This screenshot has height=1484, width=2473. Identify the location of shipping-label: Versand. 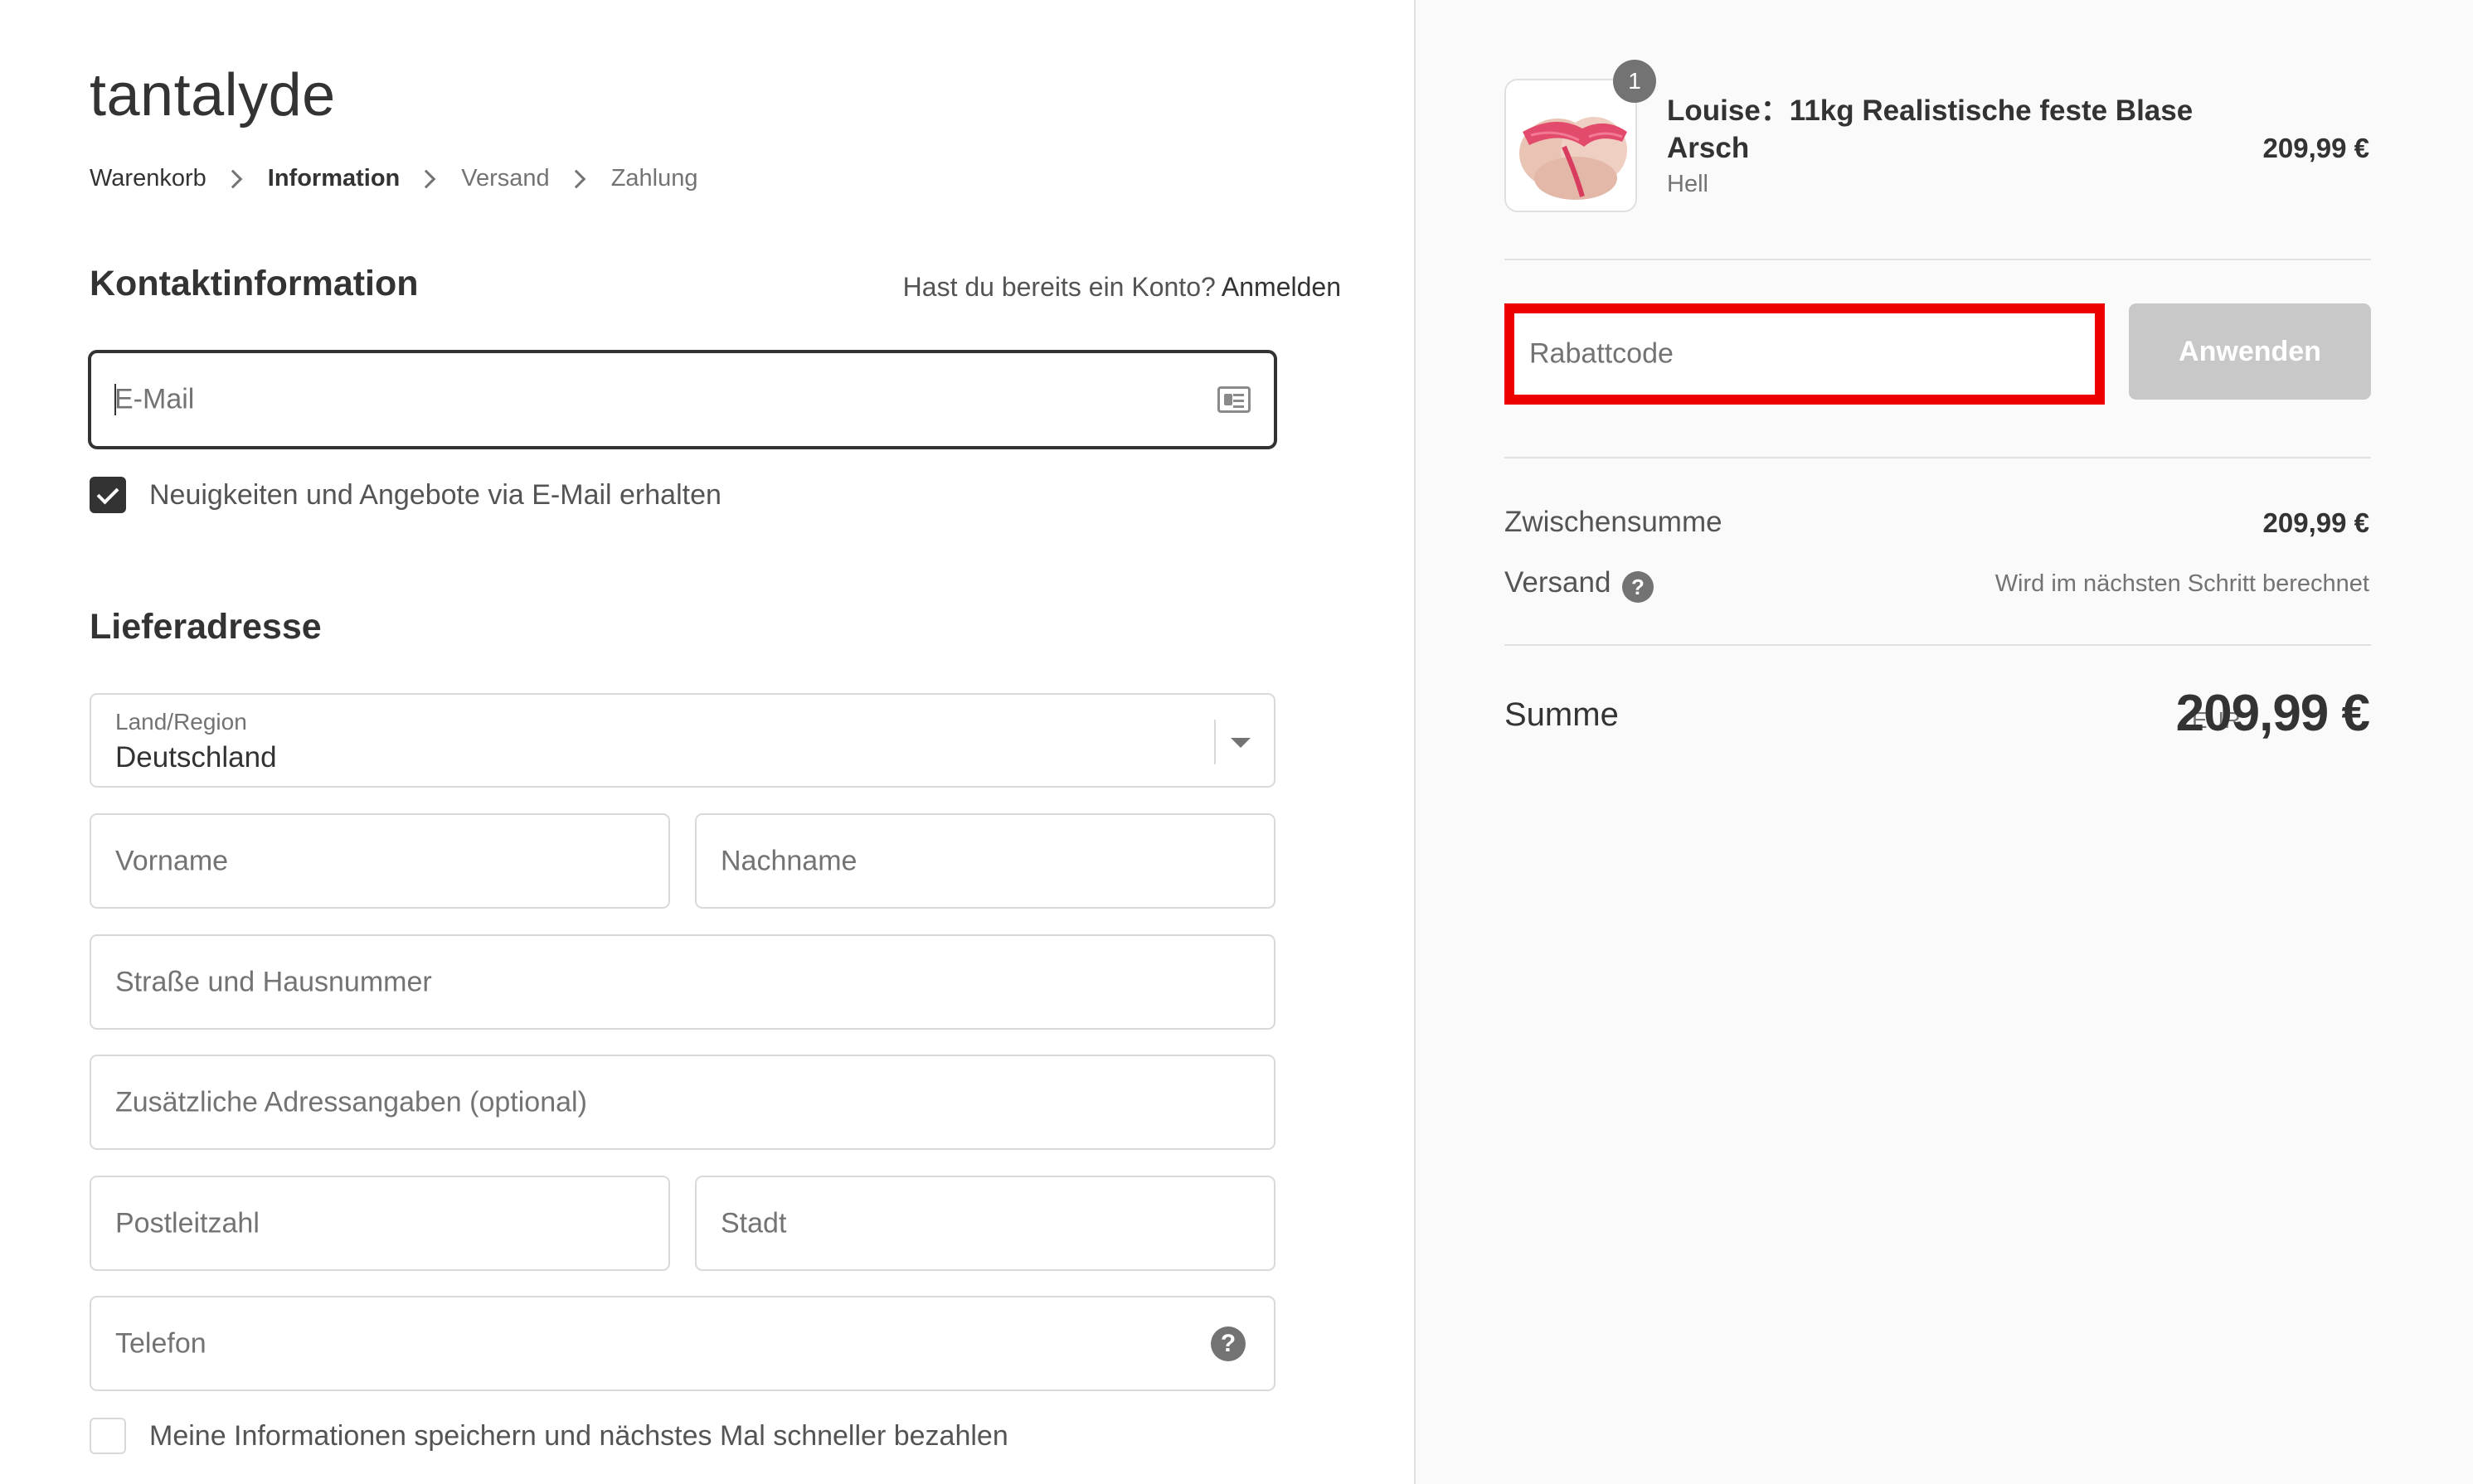
(1557, 583).